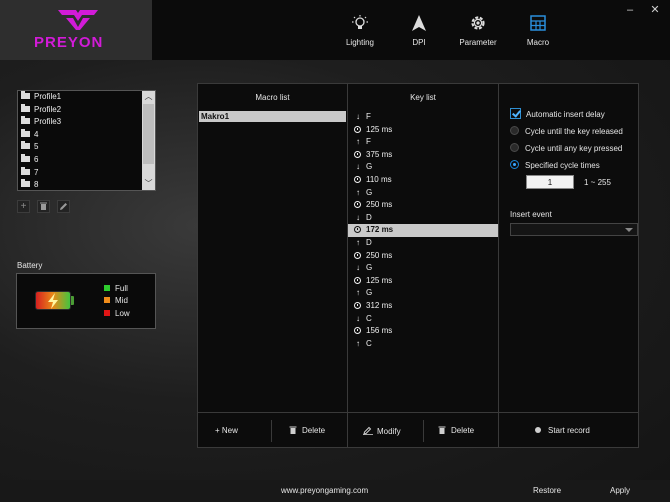 This screenshot has width=670, height=502. I want to click on auto-insert-delay-checkbox, so click(515, 113).